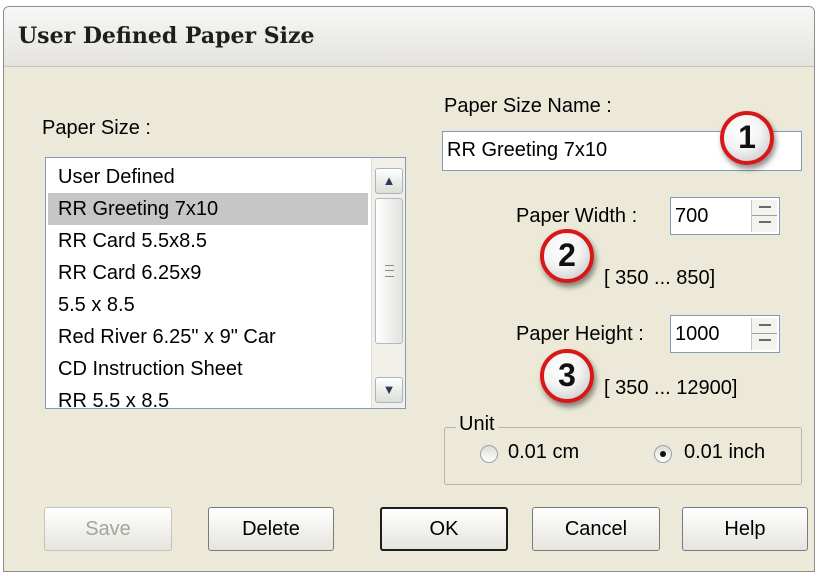  I want to click on paper-height-range: [ 350 ... 12900], so click(671, 388).